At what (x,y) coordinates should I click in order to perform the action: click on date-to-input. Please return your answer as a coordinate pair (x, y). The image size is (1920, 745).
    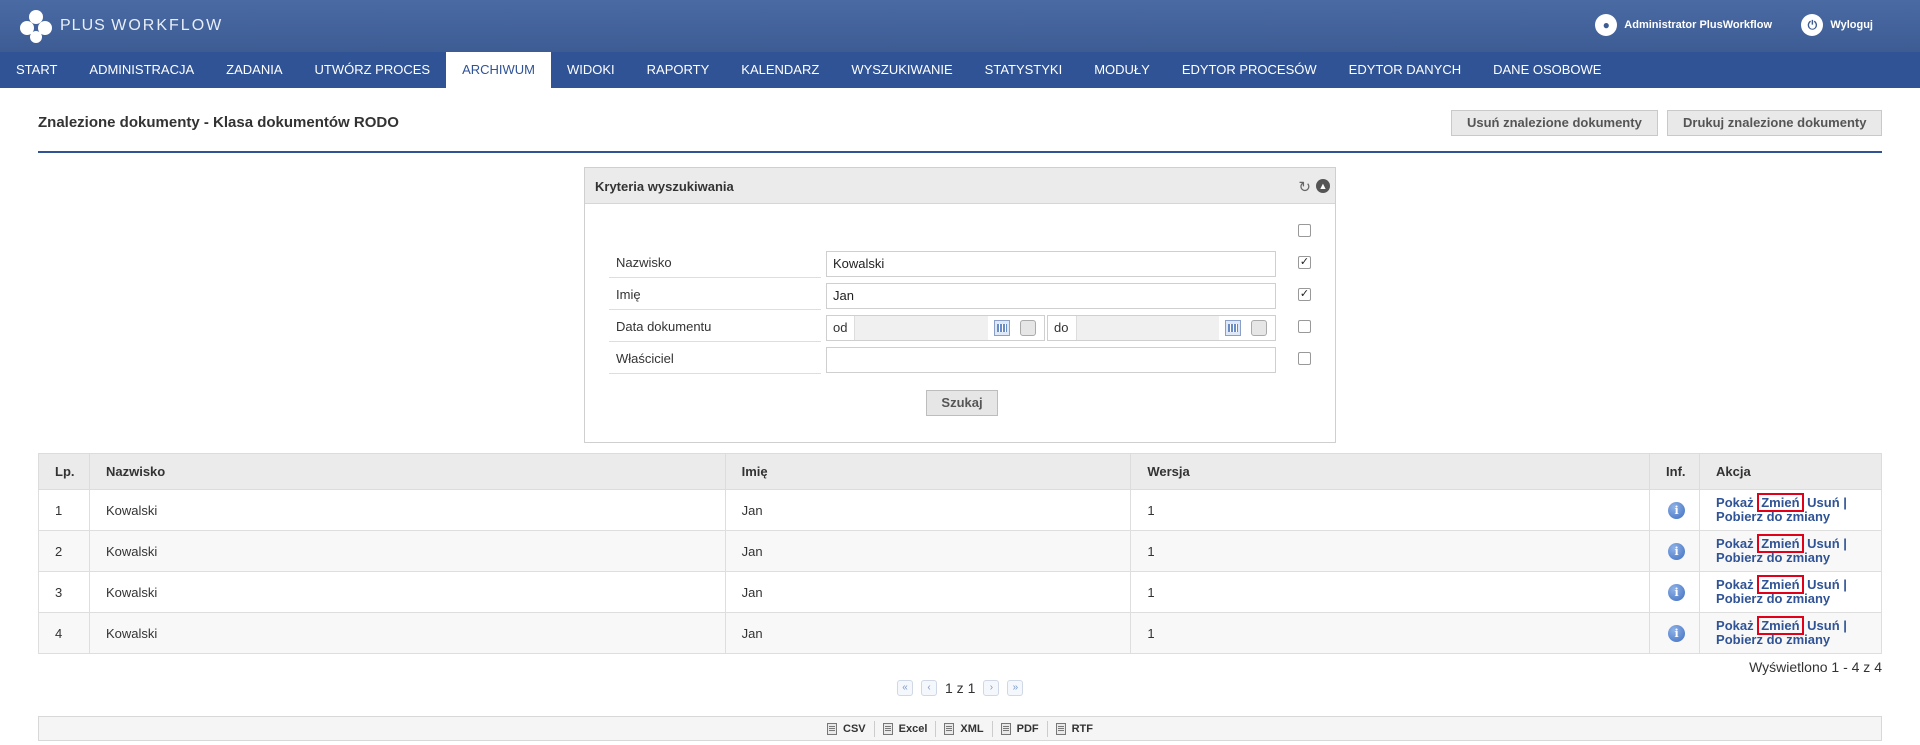
    Looking at the image, I should click on (1147, 328).